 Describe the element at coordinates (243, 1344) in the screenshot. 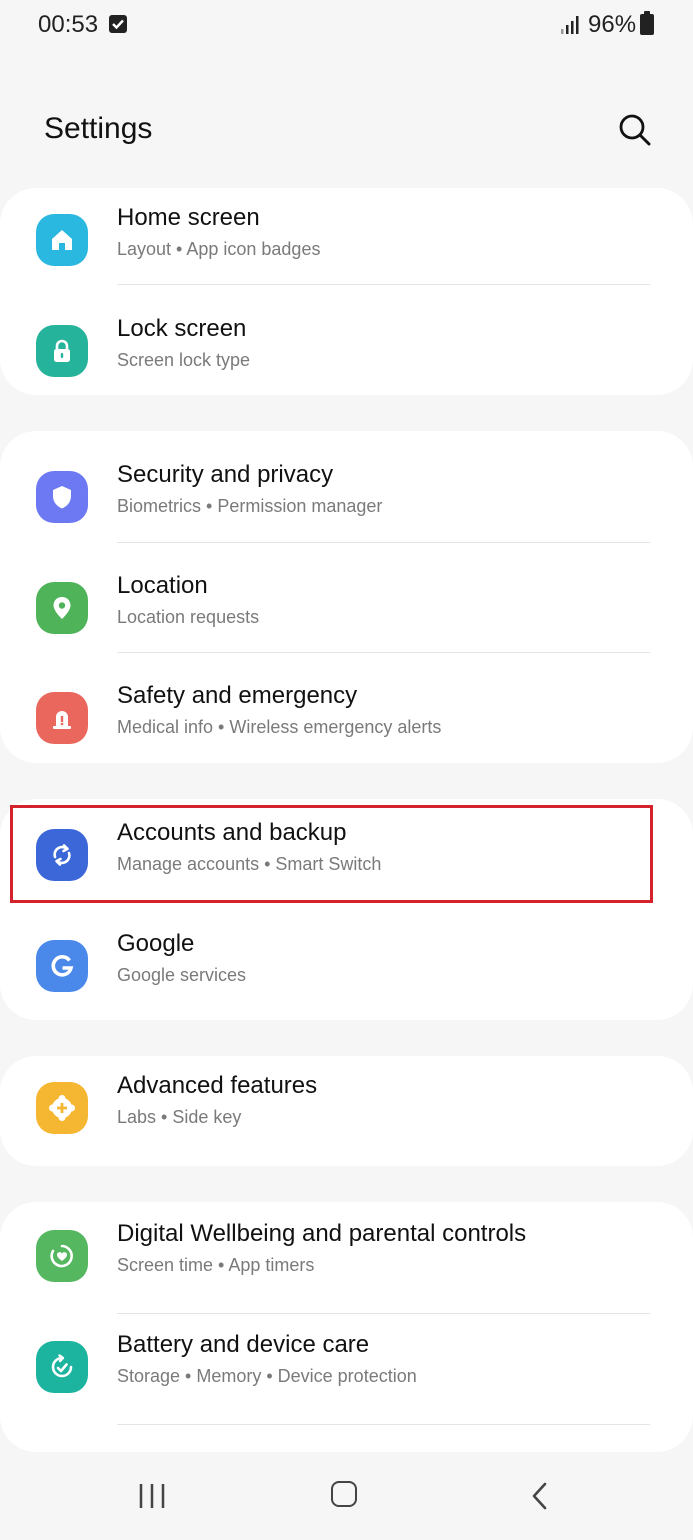

I see `setting-title: Battery and device care` at that location.